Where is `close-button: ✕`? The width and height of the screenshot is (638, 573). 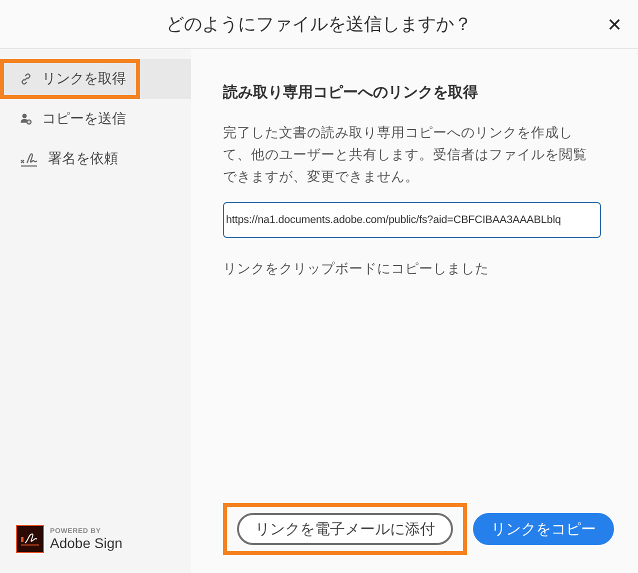 close-button: ✕ is located at coordinates (614, 25).